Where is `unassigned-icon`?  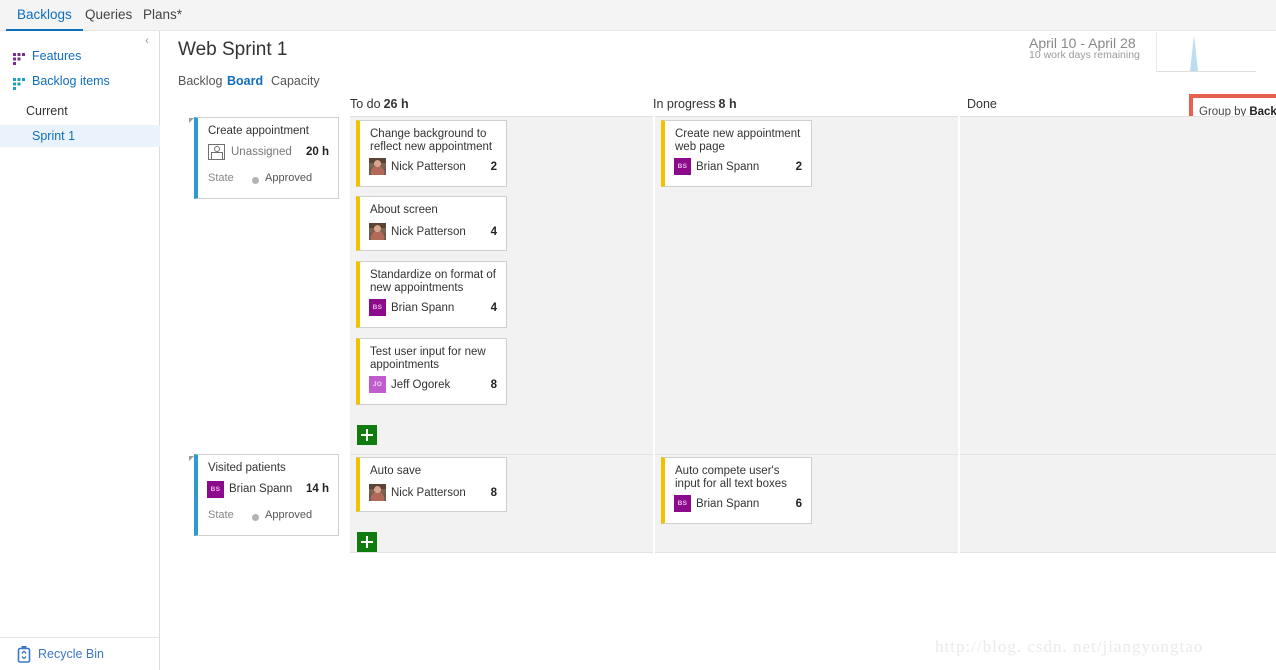
unassigned-icon is located at coordinates (216, 152).